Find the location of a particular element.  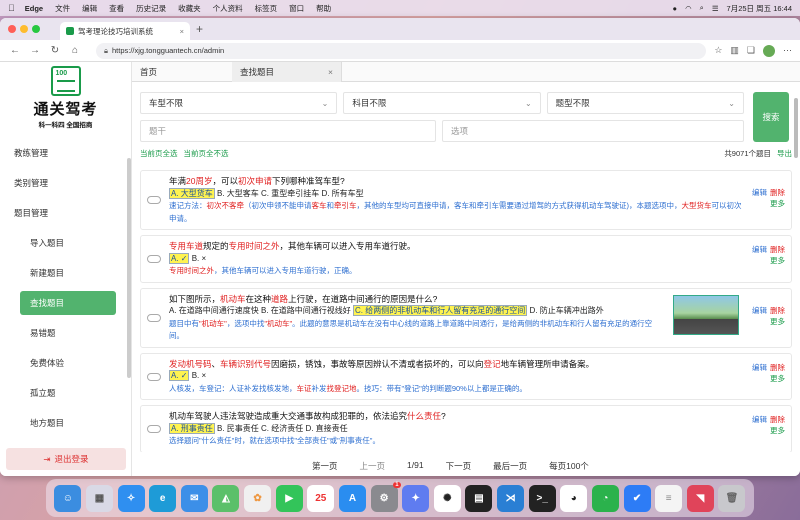

close-window-button is located at coordinates (12, 29).